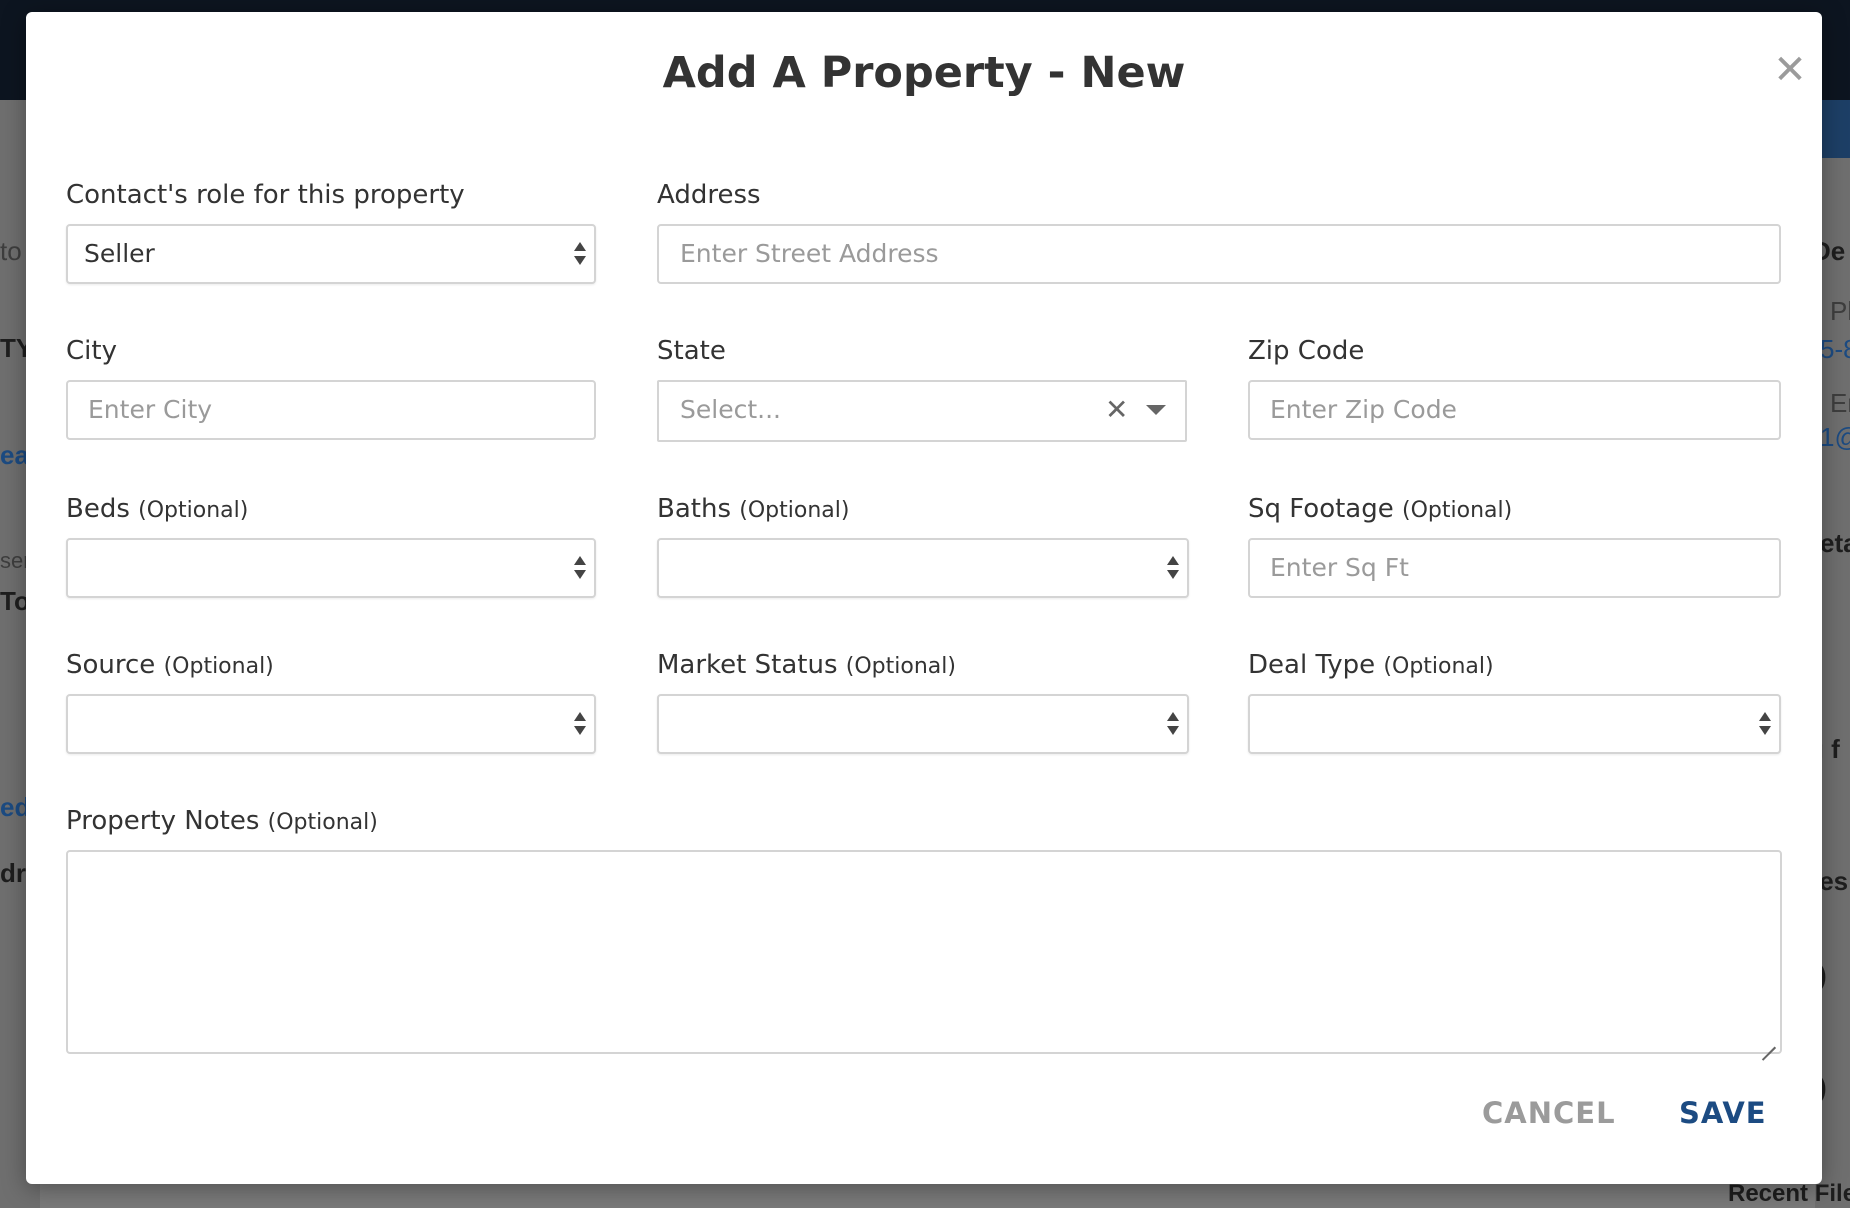 The width and height of the screenshot is (1850, 1208). What do you see at coordinates (265, 195) in the screenshot?
I see `role-label: Contact's role for this property` at bounding box center [265, 195].